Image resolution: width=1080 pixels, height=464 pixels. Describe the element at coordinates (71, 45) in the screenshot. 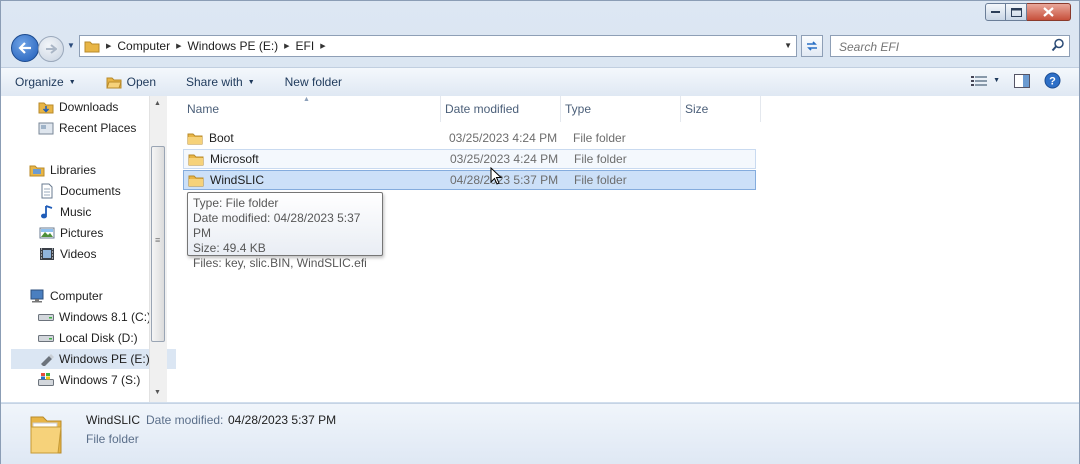

I see `recent-pages-dropdown: ▼` at that location.